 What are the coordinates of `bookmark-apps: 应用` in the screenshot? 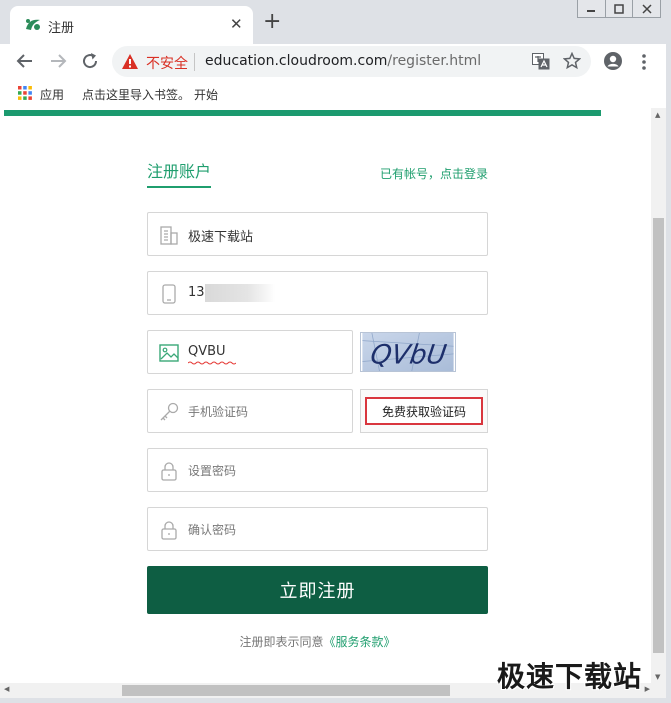 It's located at (52, 94).